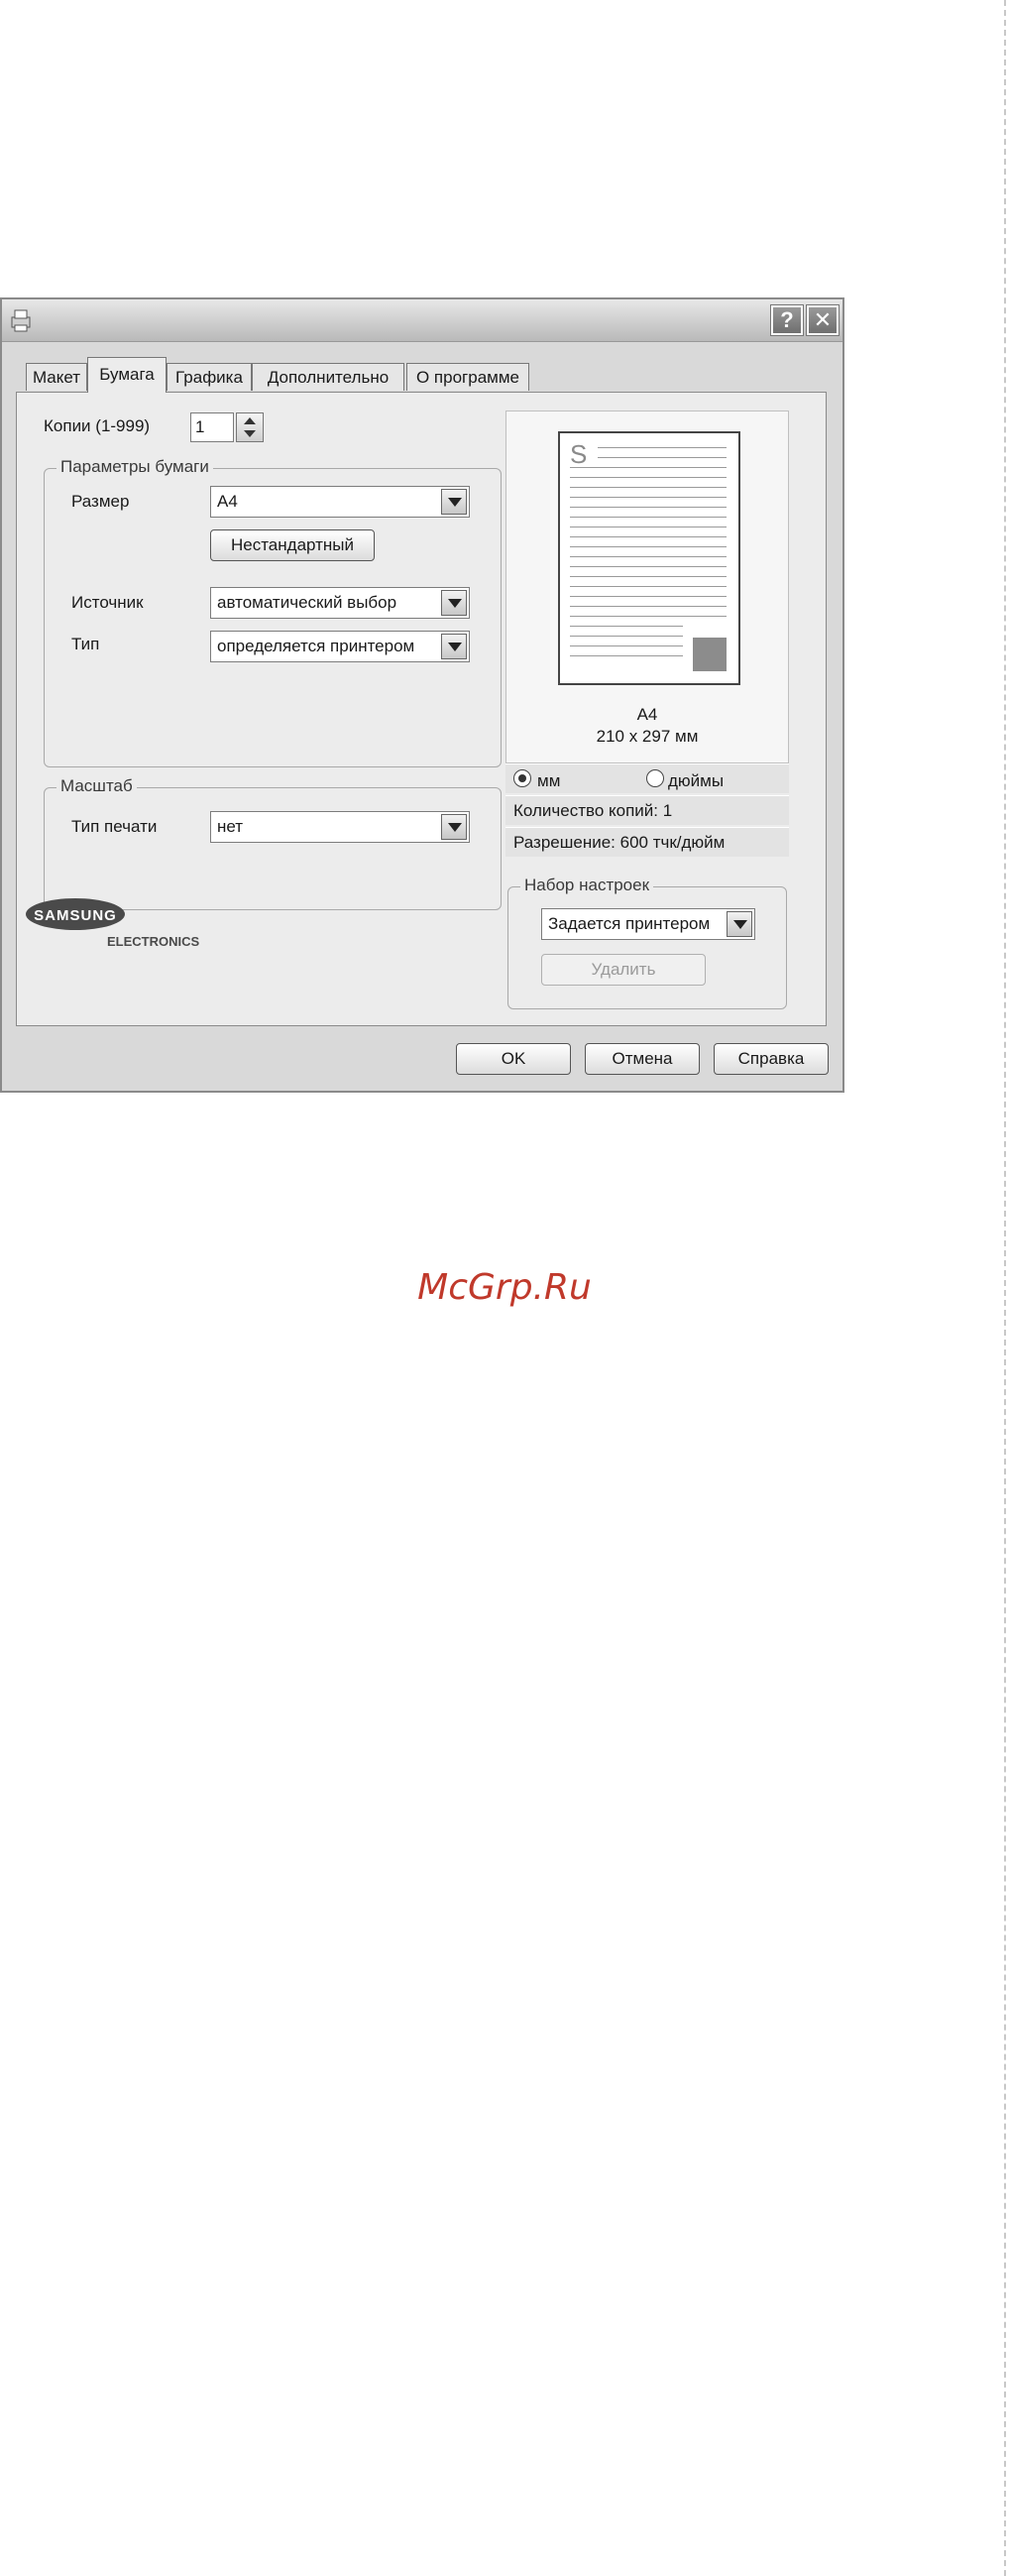 The image size is (1009, 2576). What do you see at coordinates (772, 1059) in the screenshot?
I see `help-button: Справка` at bounding box center [772, 1059].